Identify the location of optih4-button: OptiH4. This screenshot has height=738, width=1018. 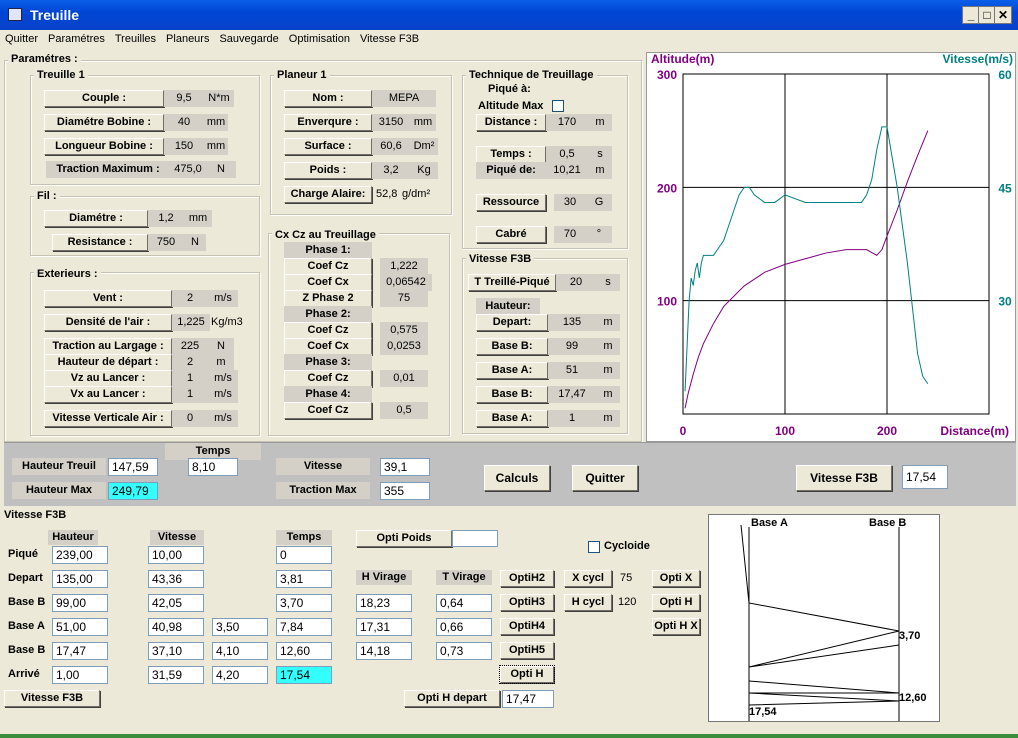
(527, 626).